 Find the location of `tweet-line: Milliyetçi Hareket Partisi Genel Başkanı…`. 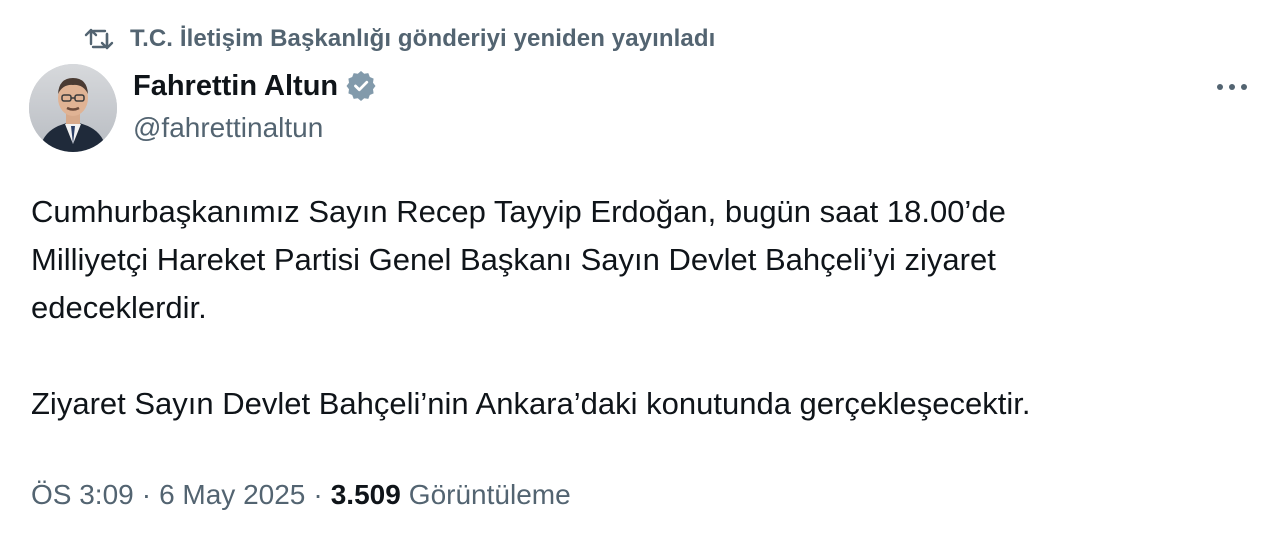

tweet-line: Milliyetçi Hareket Partisi Genel Başkanı… is located at coordinates (513, 259).